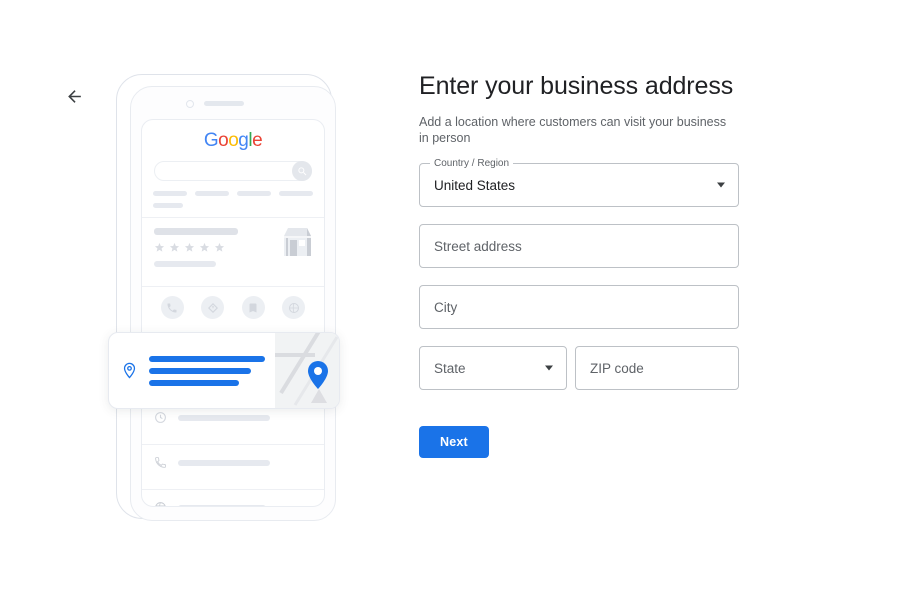  What do you see at coordinates (579, 246) in the screenshot?
I see `street-address-input: Street address` at bounding box center [579, 246].